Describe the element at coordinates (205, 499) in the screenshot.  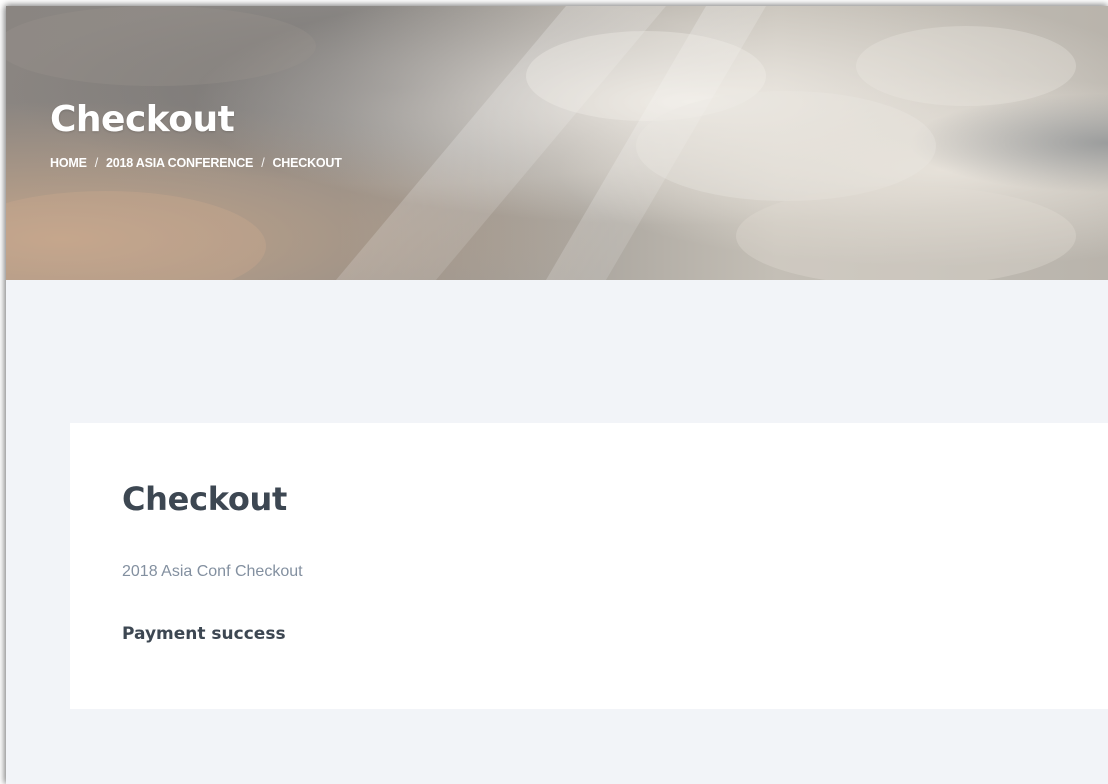
I see `checkout-heading: Checkout` at that location.